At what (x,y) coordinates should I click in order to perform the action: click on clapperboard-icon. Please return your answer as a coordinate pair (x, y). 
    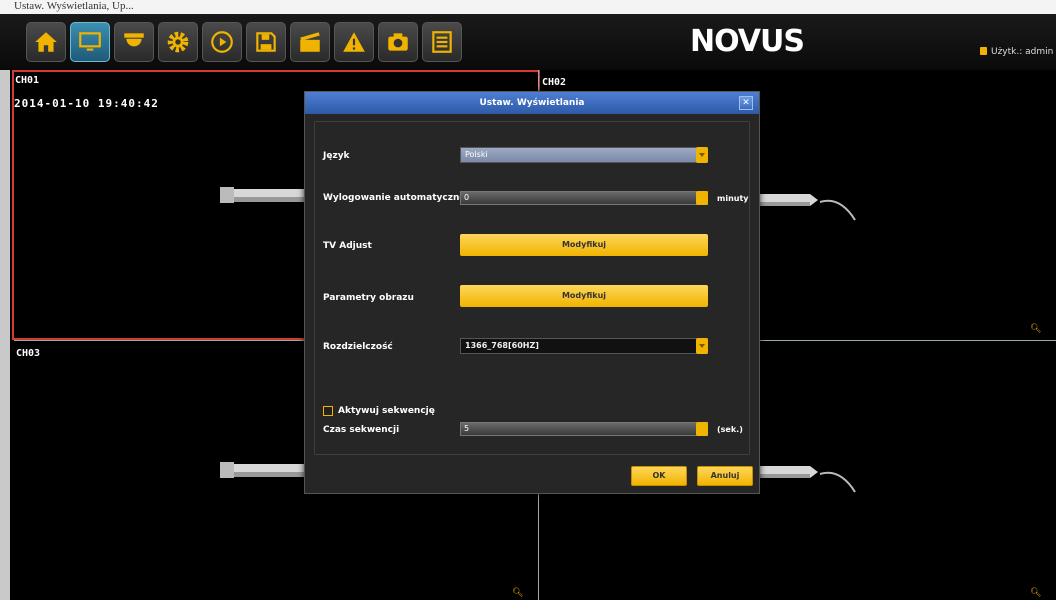
    Looking at the image, I should click on (310, 42).